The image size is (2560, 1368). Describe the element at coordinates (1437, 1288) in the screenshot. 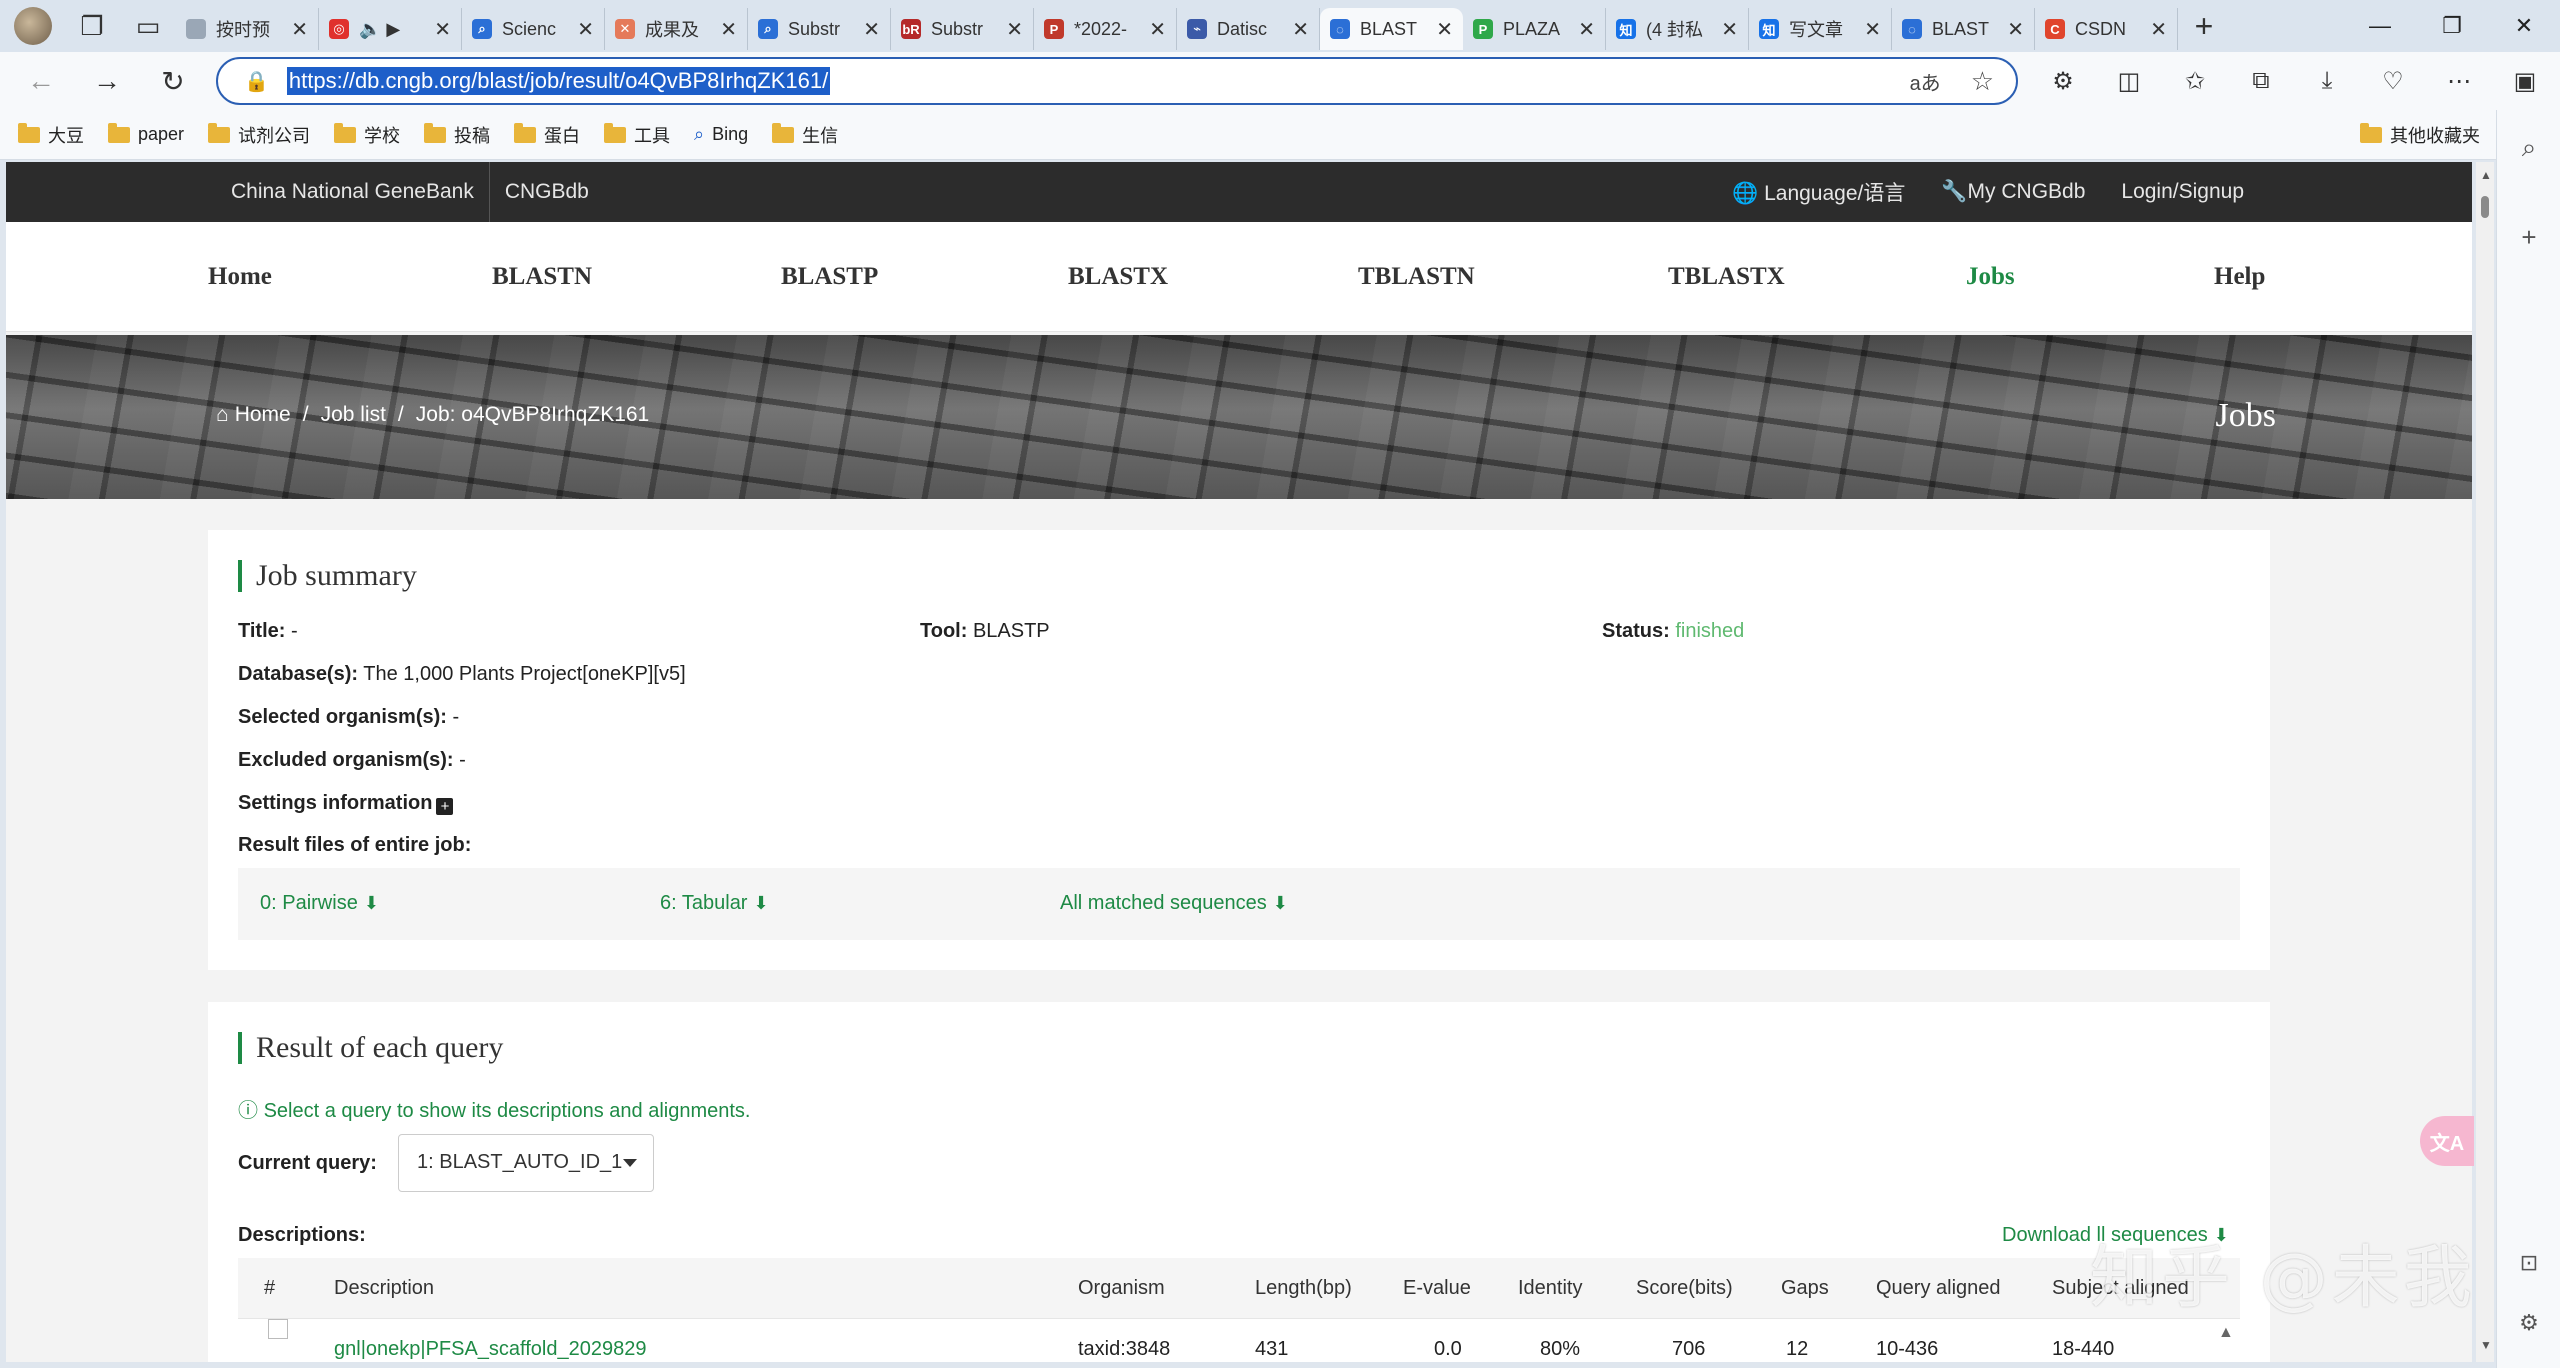

I see `col-evalue: E-value` at that location.